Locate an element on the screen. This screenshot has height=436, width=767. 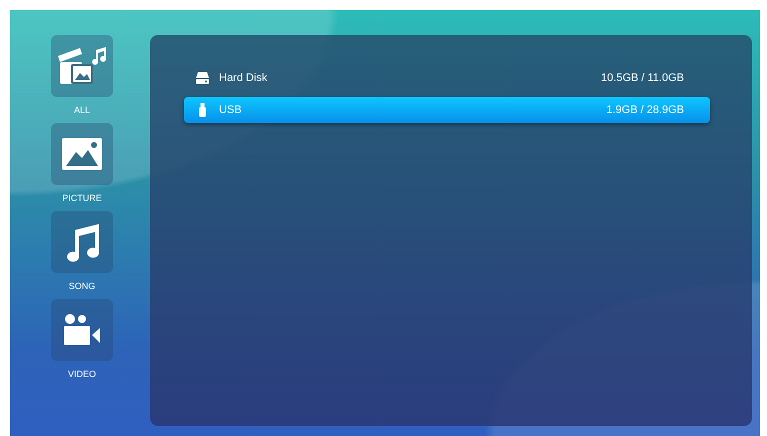
storage-row: USB 1.9GB / 28.9GB is located at coordinates (447, 110).